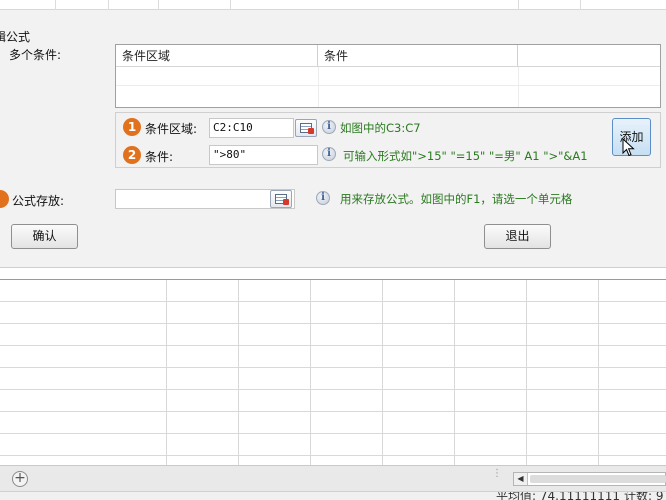 This screenshot has height=500, width=666. Describe the element at coordinates (281, 199) in the screenshot. I see `storage-picker-button` at that location.